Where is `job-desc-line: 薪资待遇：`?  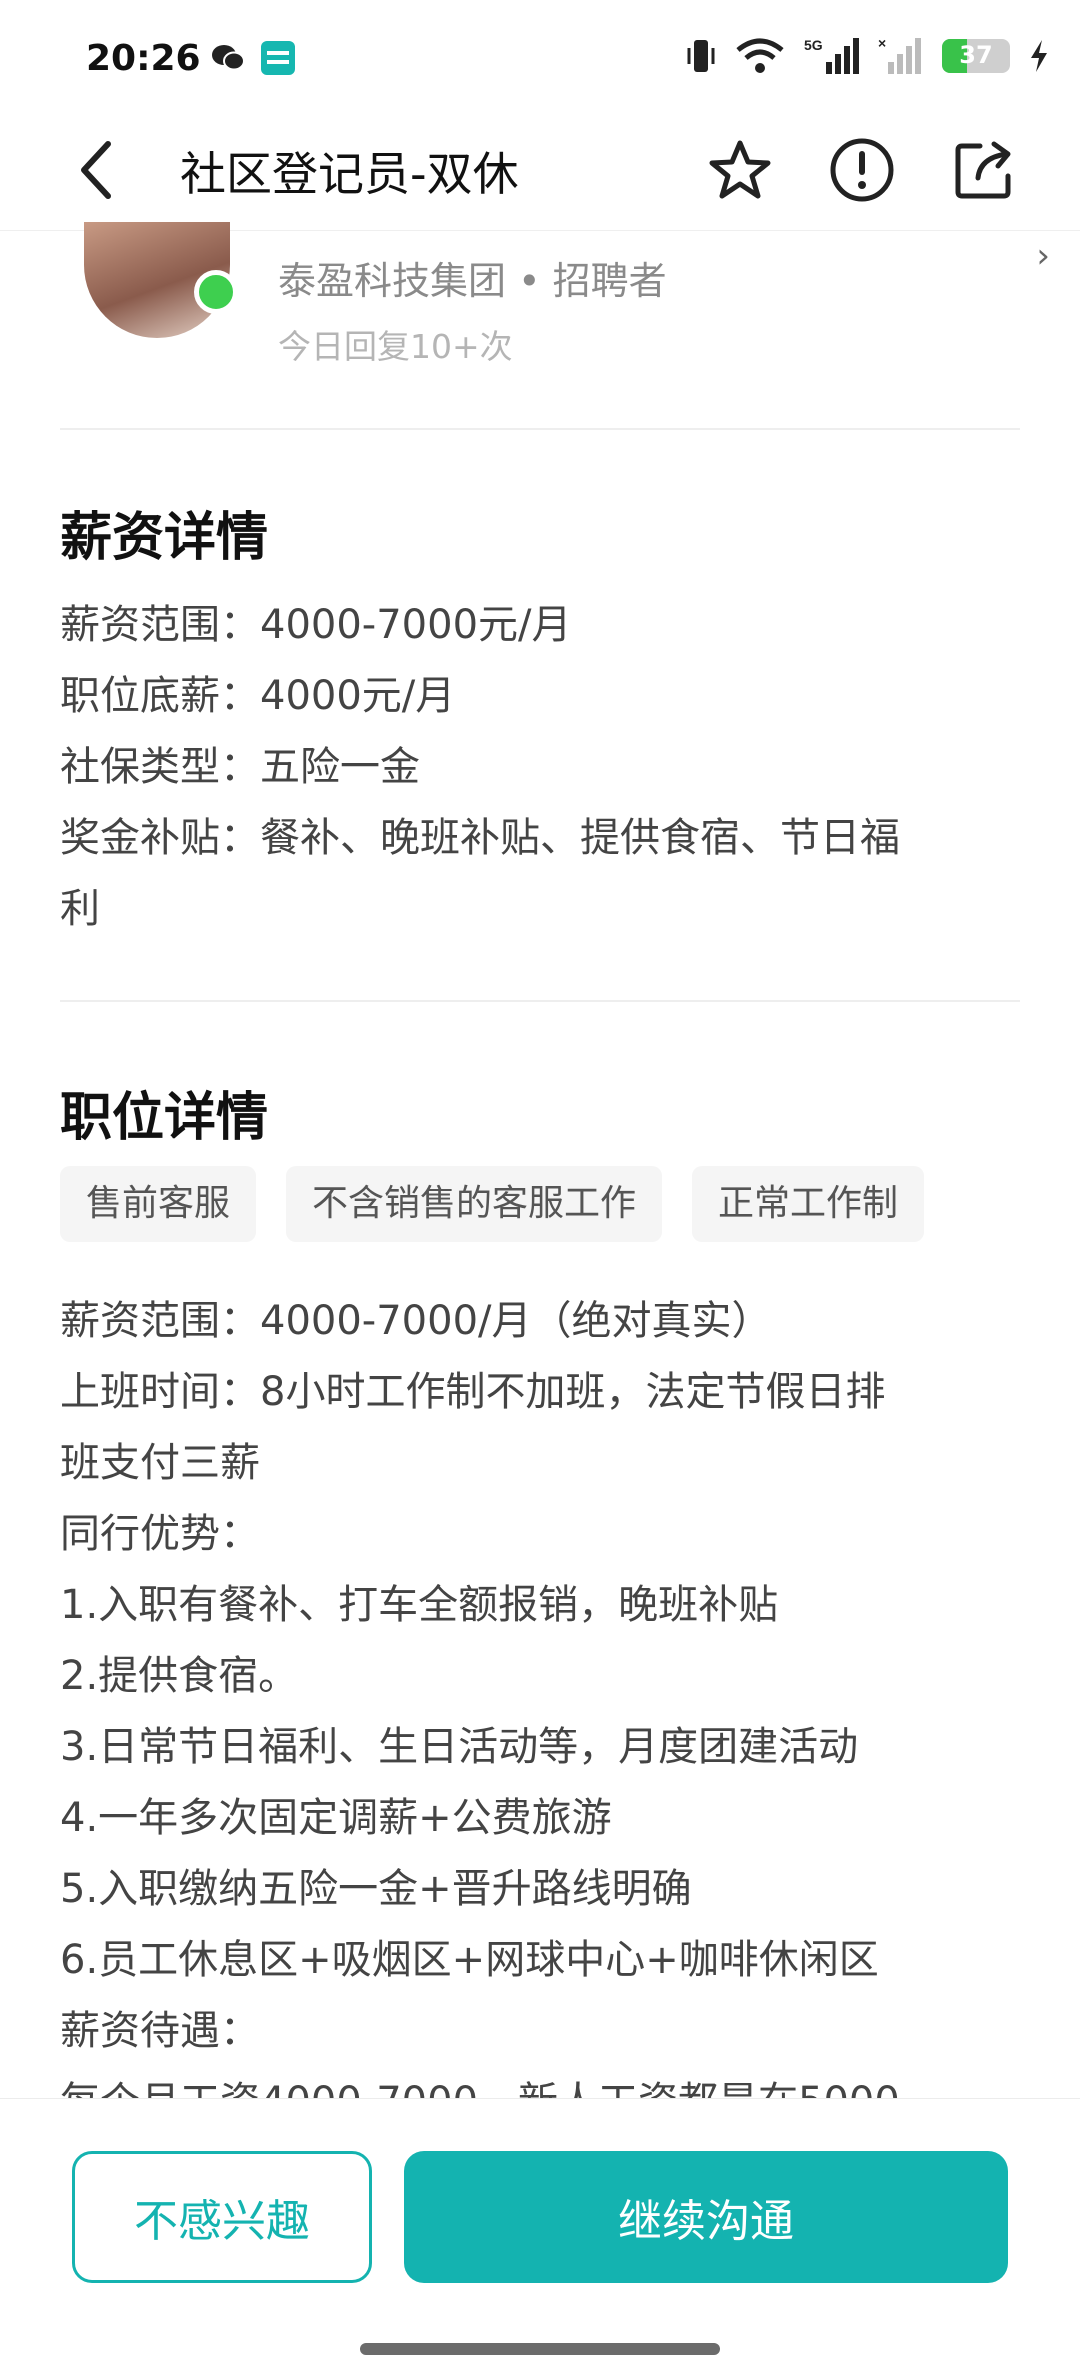 job-desc-line: 薪资待遇： is located at coordinates (160, 2031).